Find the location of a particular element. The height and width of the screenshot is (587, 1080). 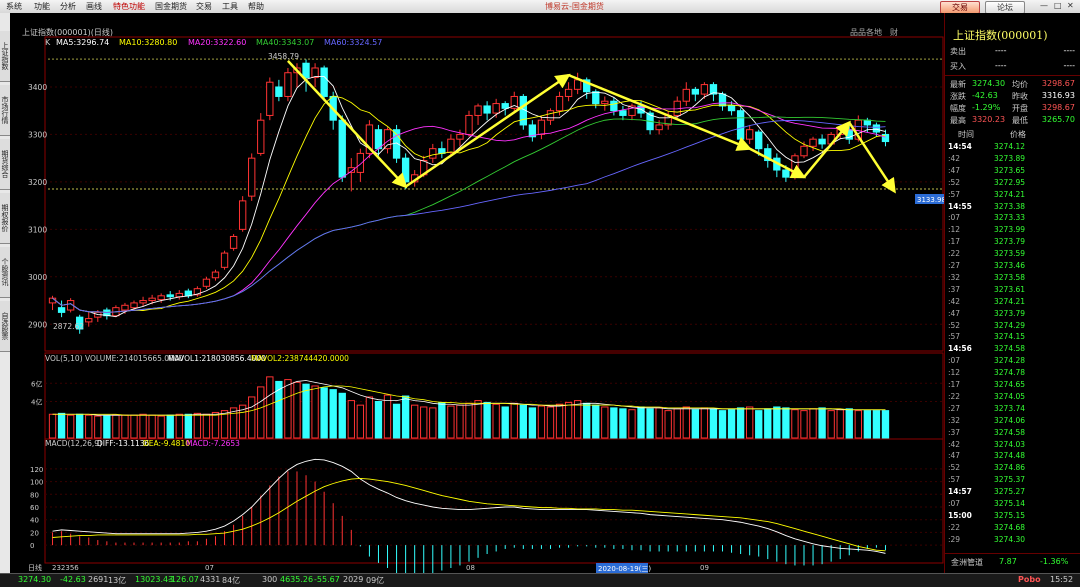

minimize-icon: — is located at coordinates (1044, 5).